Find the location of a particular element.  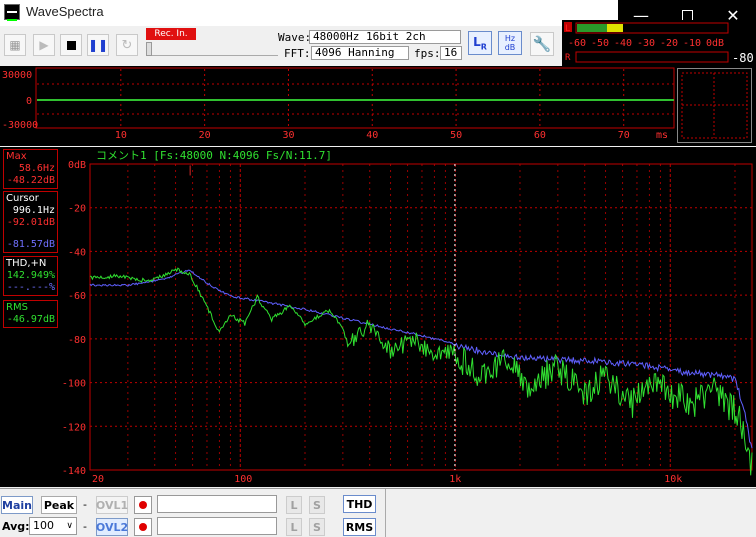

spectrum-y-ticks: 0dB -20 -40 -60 -80 -100 -120 -140 is located at coordinates (74, 318).